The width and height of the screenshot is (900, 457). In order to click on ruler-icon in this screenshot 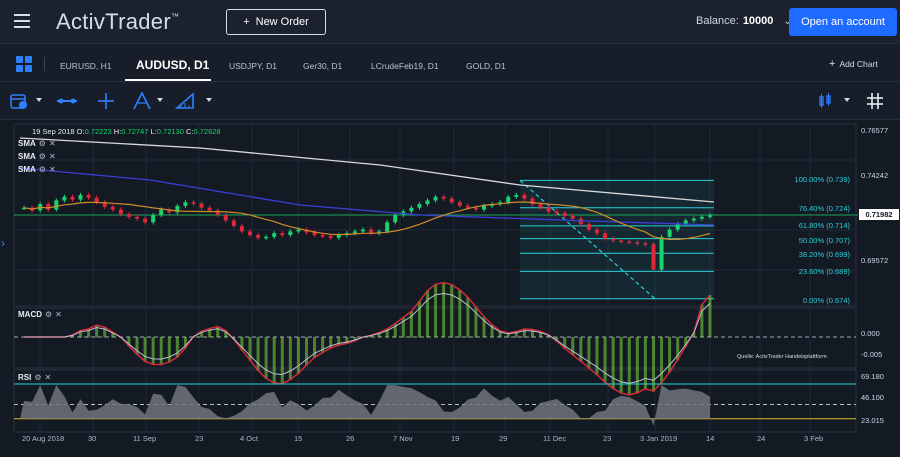, I will do `click(185, 101)`.